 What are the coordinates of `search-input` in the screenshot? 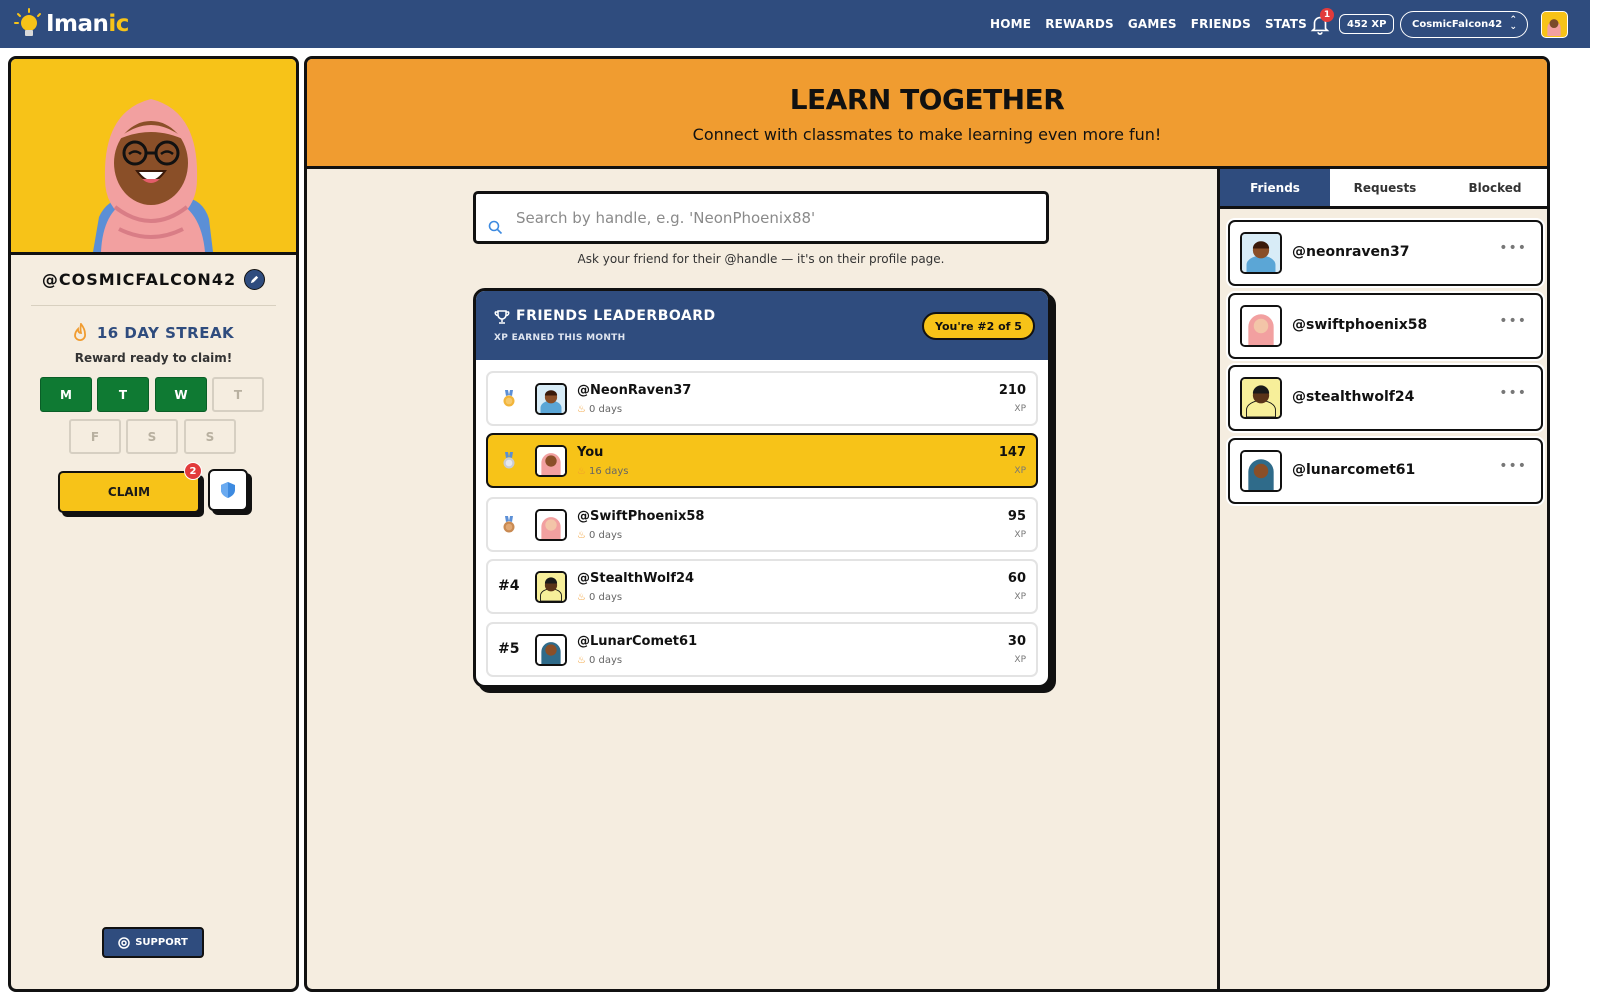 It's located at (776, 218).